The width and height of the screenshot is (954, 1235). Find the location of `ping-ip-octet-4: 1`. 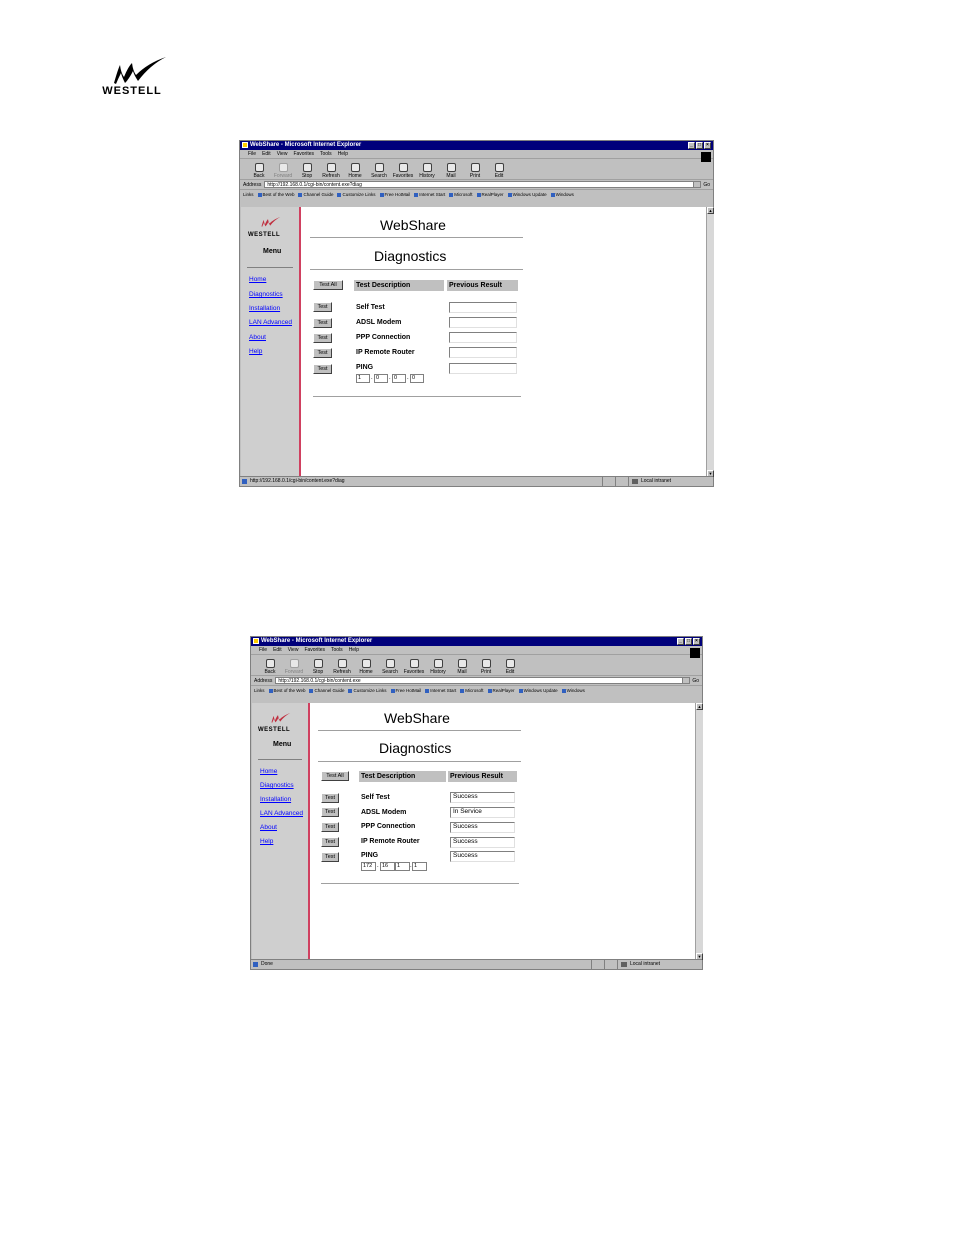

ping-ip-octet-4: 1 is located at coordinates (419, 866).